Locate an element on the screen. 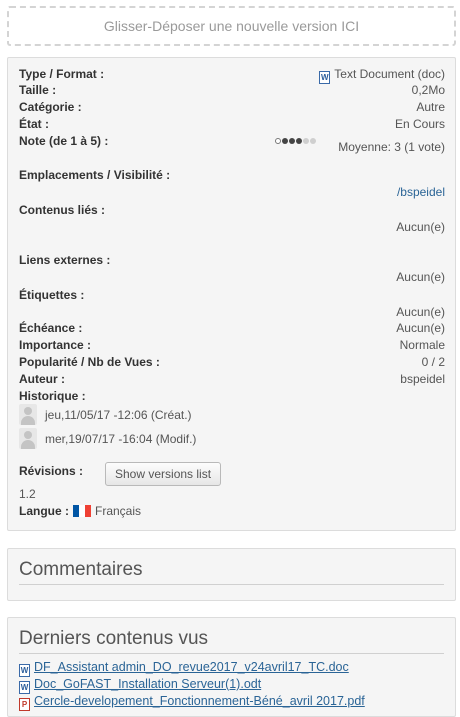  external-value-row: Aucun(e) is located at coordinates (232, 277).